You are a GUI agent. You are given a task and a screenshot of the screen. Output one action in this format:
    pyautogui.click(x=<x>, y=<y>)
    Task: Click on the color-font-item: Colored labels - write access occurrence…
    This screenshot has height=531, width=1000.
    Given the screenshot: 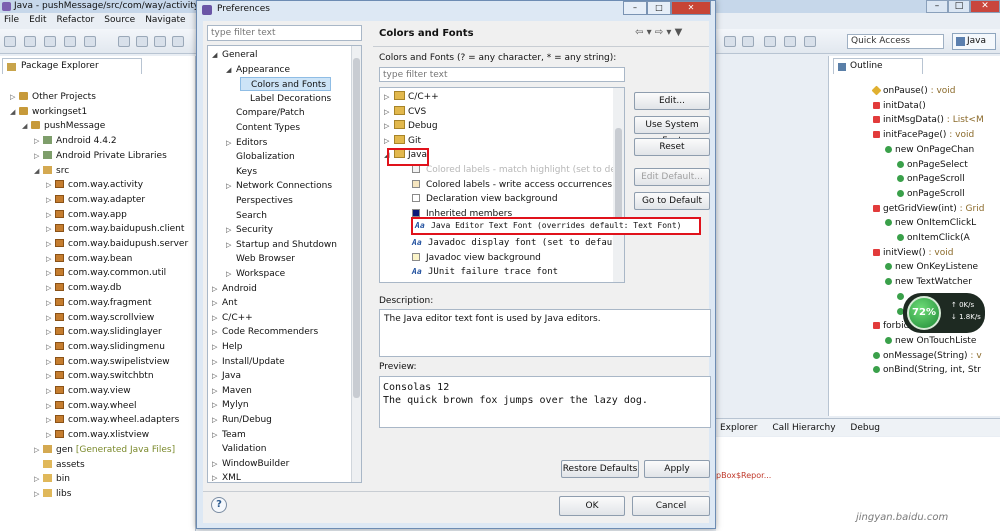 What is the action you would take?
    pyautogui.click(x=512, y=185)
    